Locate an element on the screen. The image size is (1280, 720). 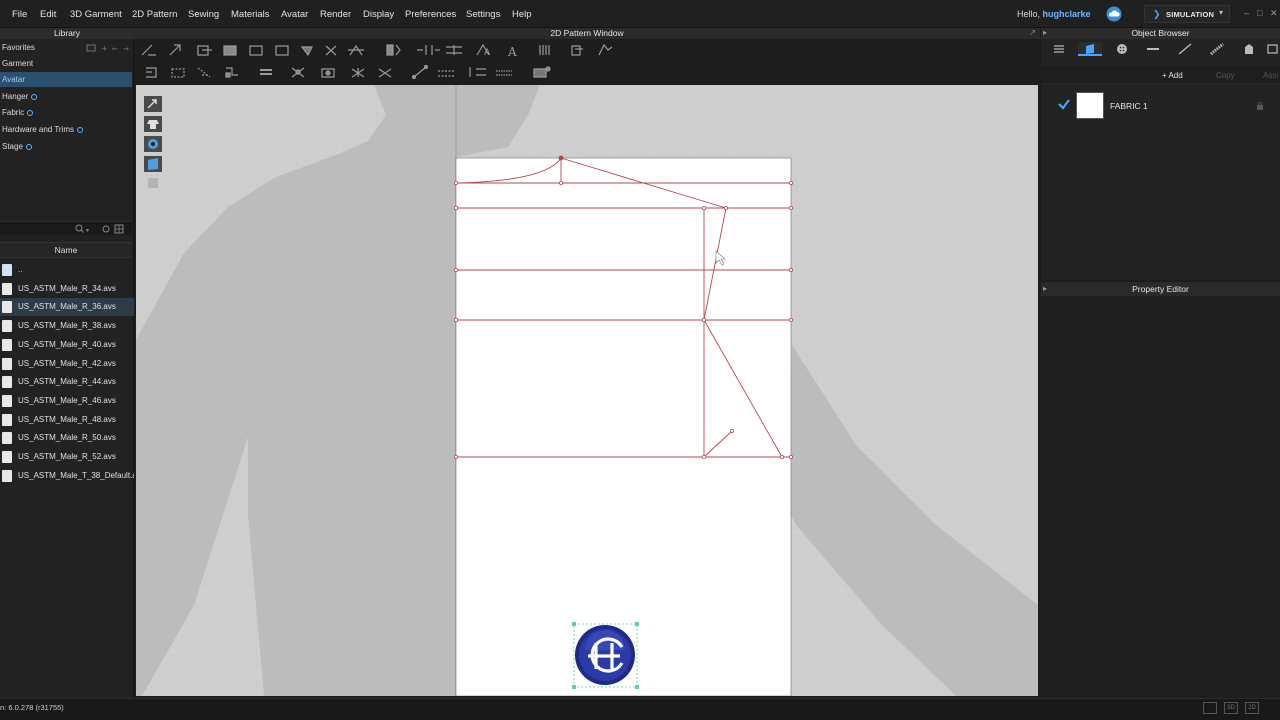
fabric-tab-icon is located at coordinates (1090, 49).